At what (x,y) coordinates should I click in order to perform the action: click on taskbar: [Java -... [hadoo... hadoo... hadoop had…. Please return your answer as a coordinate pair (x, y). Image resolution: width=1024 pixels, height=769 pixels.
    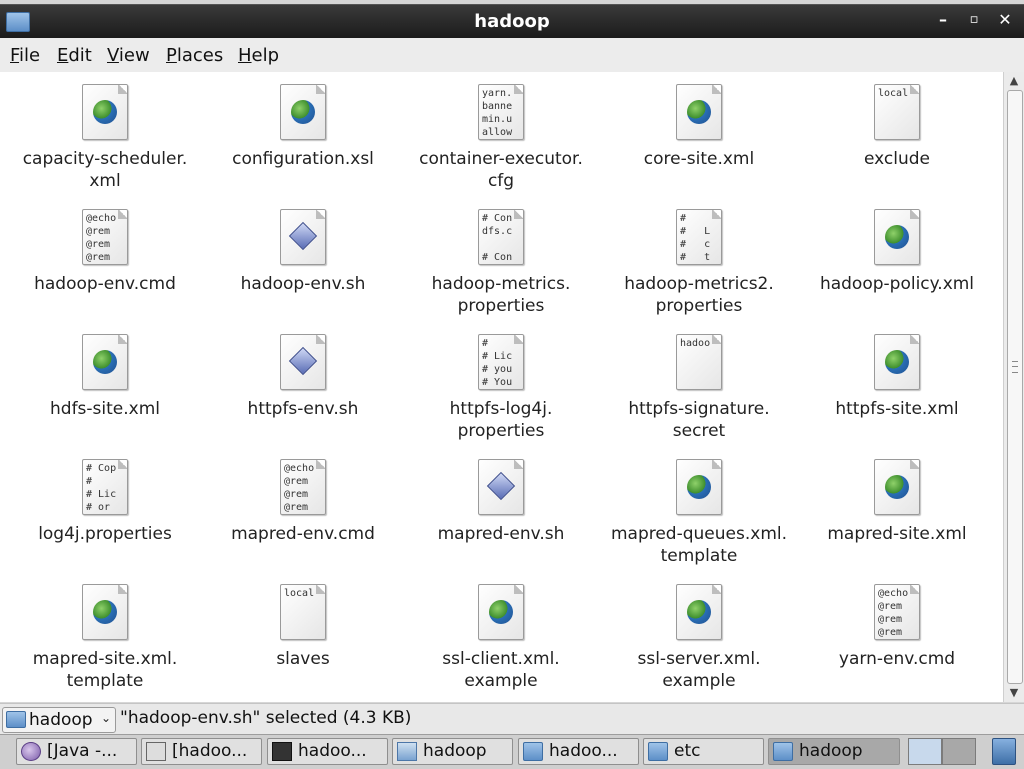
    Looking at the image, I should click on (512, 751).